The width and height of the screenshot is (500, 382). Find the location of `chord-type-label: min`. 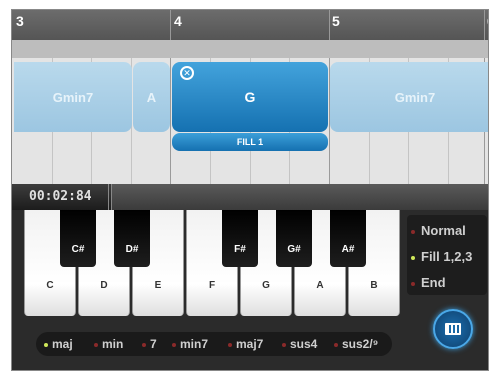

chord-type-label: min is located at coordinates (113, 344).